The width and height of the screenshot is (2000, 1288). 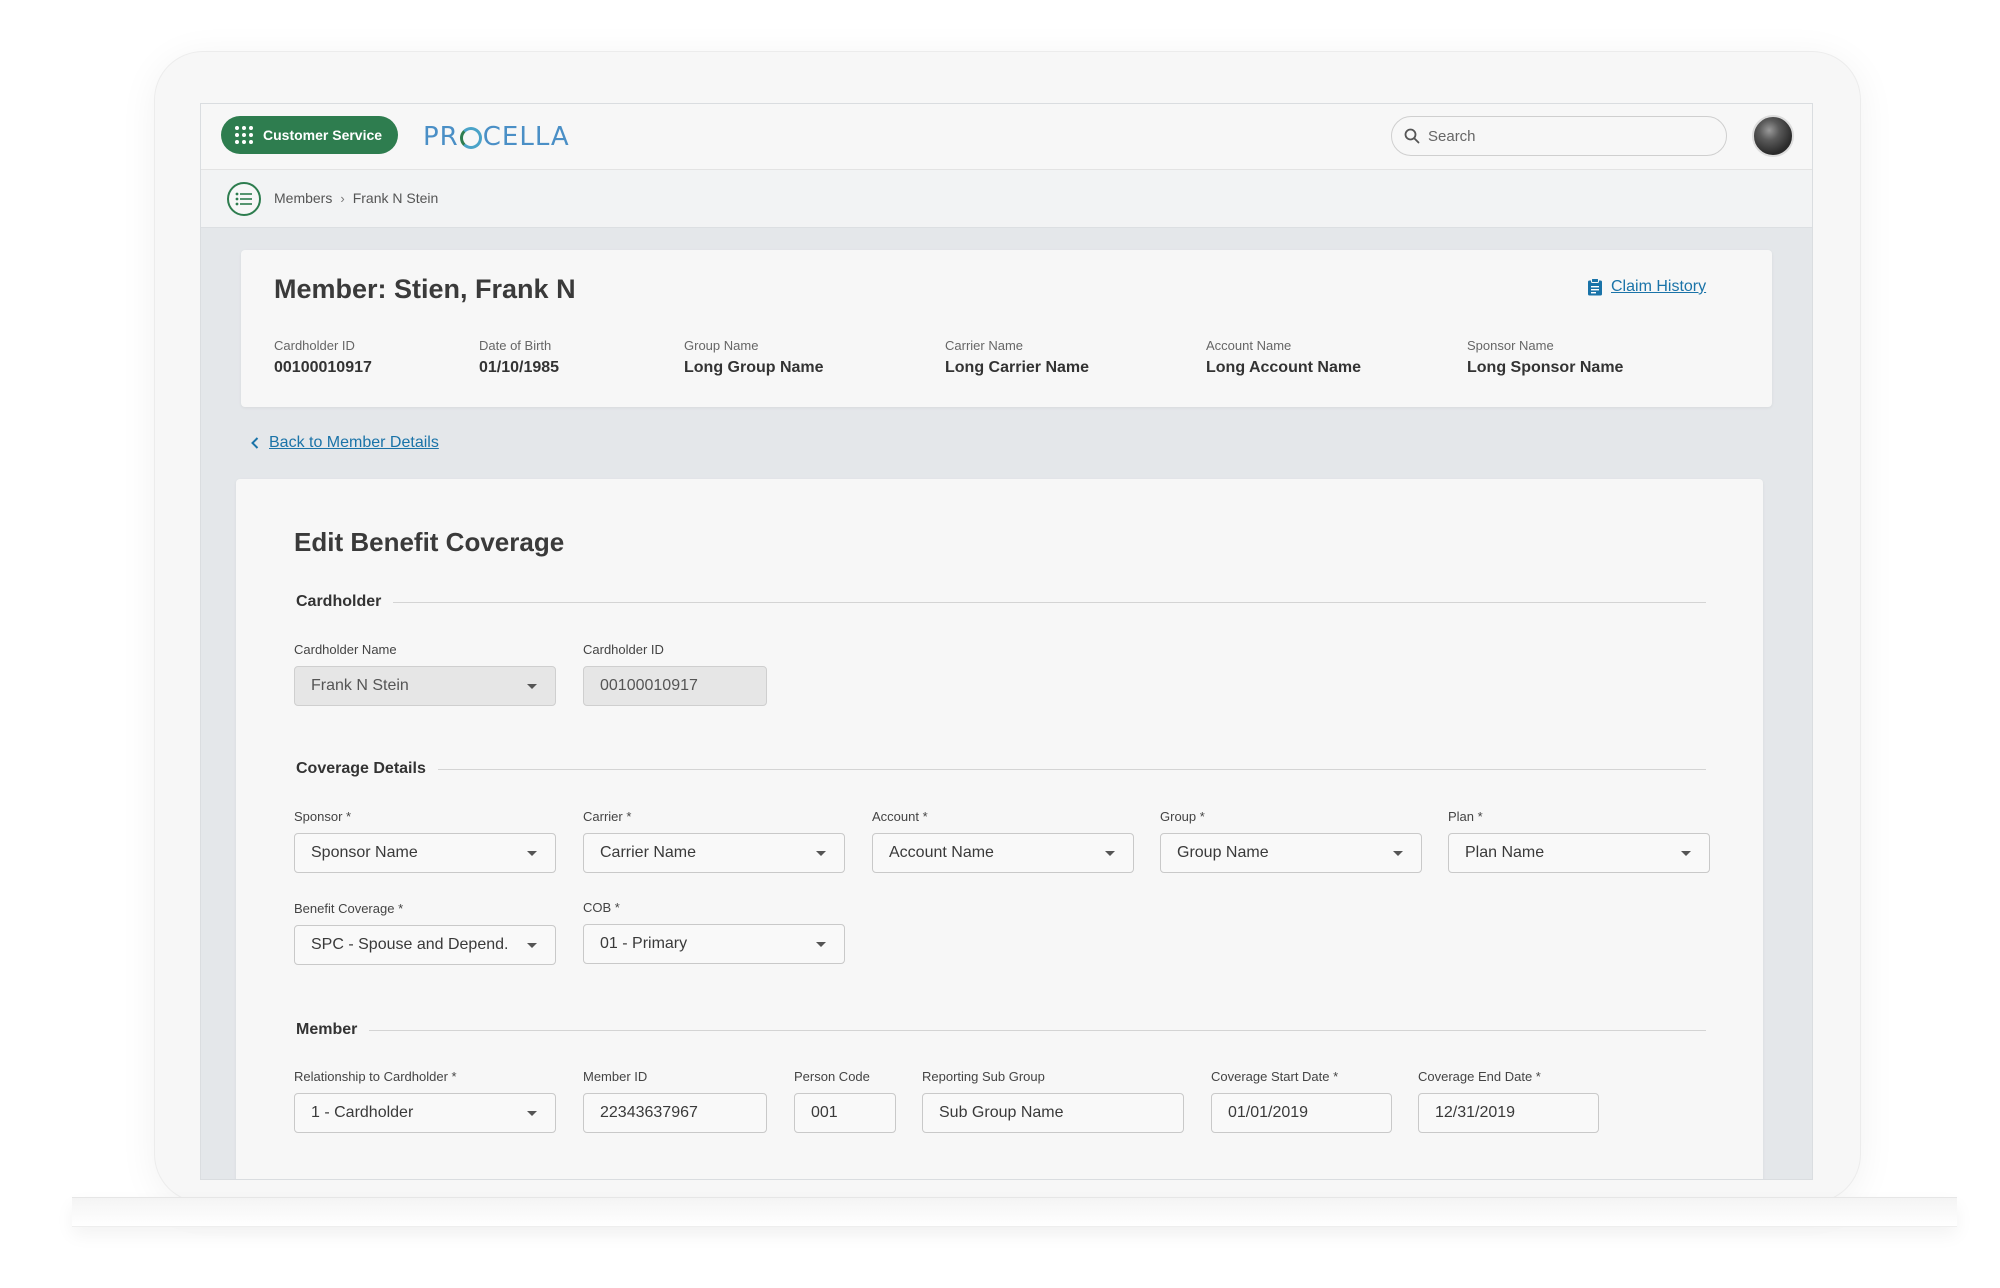 I want to click on person-code-field: Person Code 001, so click(x=845, y=1101).